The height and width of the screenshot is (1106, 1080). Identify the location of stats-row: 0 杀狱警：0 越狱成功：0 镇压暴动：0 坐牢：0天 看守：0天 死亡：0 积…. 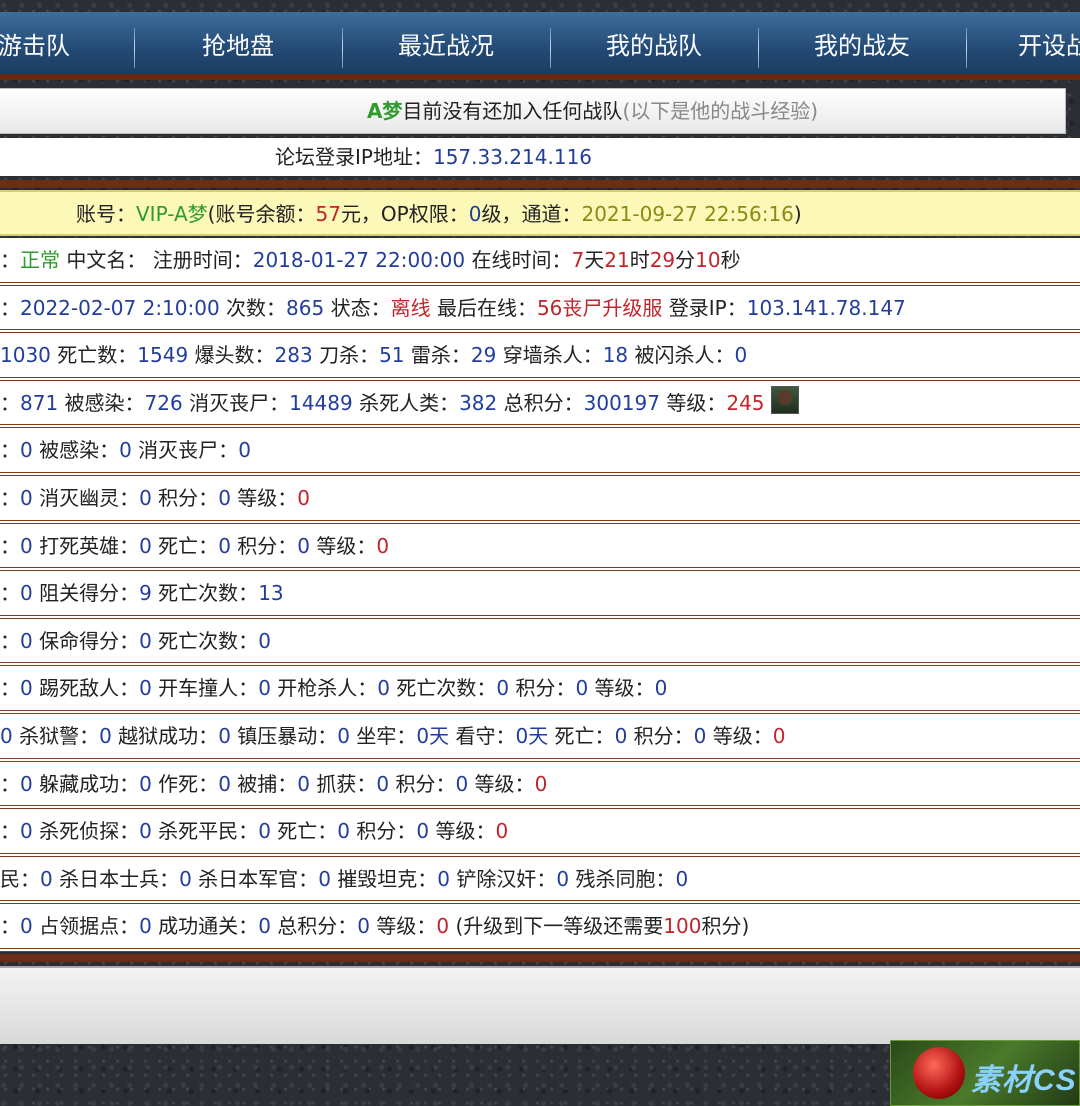
(540, 737).